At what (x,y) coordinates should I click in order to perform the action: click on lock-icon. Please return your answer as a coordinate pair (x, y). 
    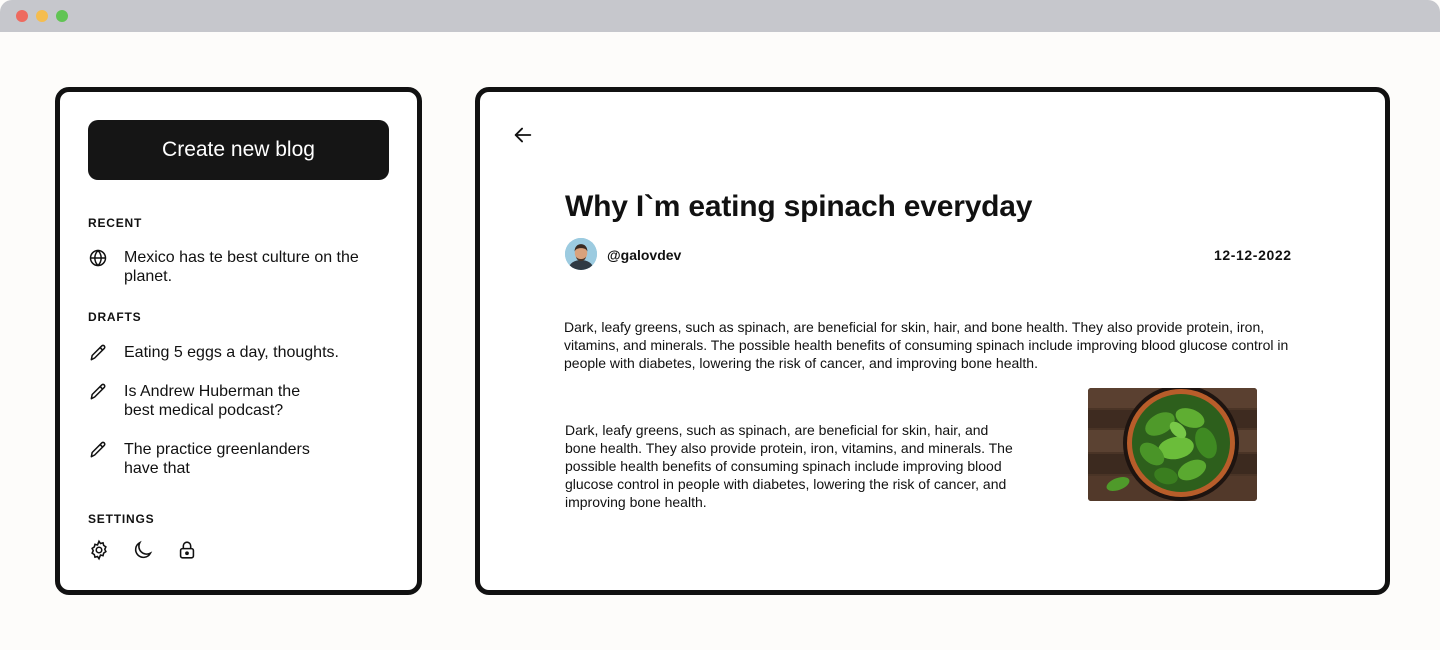
    Looking at the image, I should click on (187, 550).